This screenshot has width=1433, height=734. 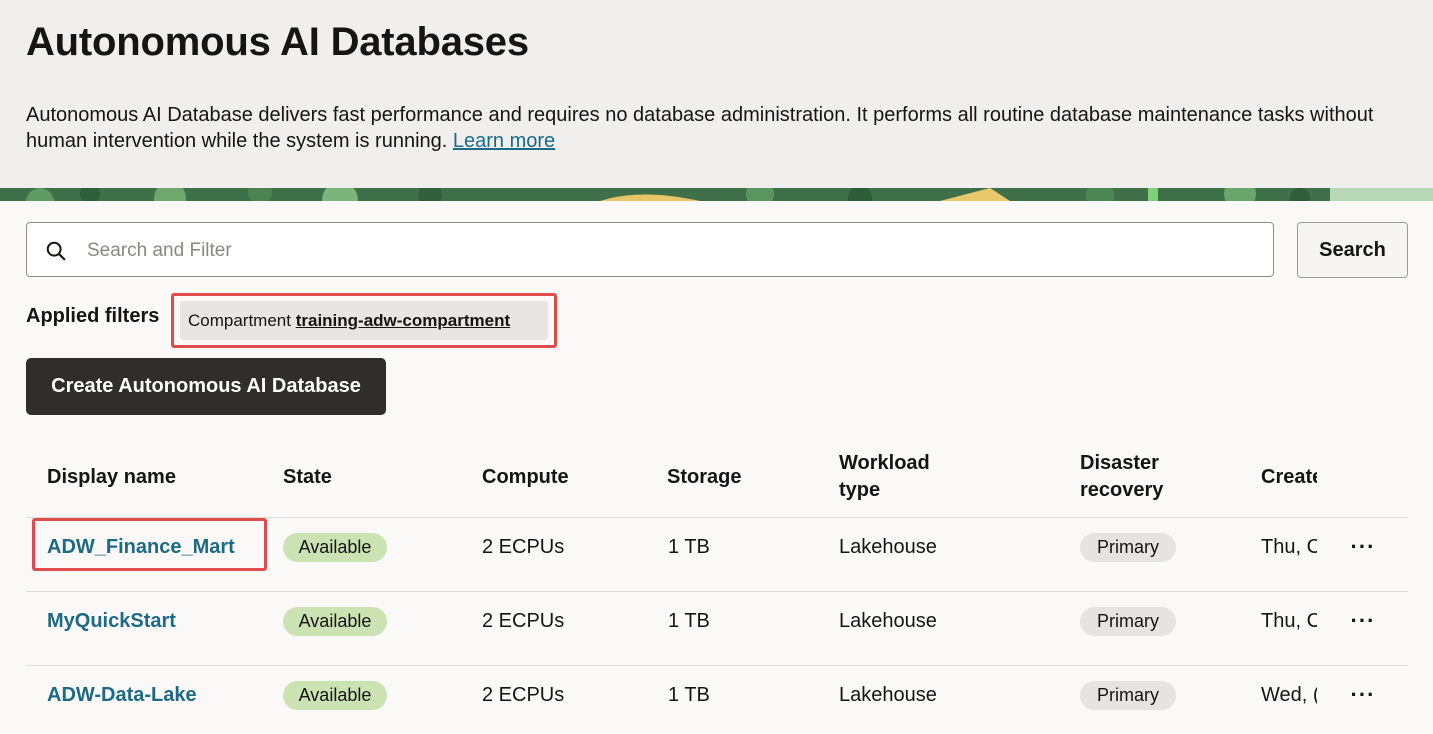 I want to click on column-header-disaster-recovery: Disaster recovery, so click(x=1121, y=477).